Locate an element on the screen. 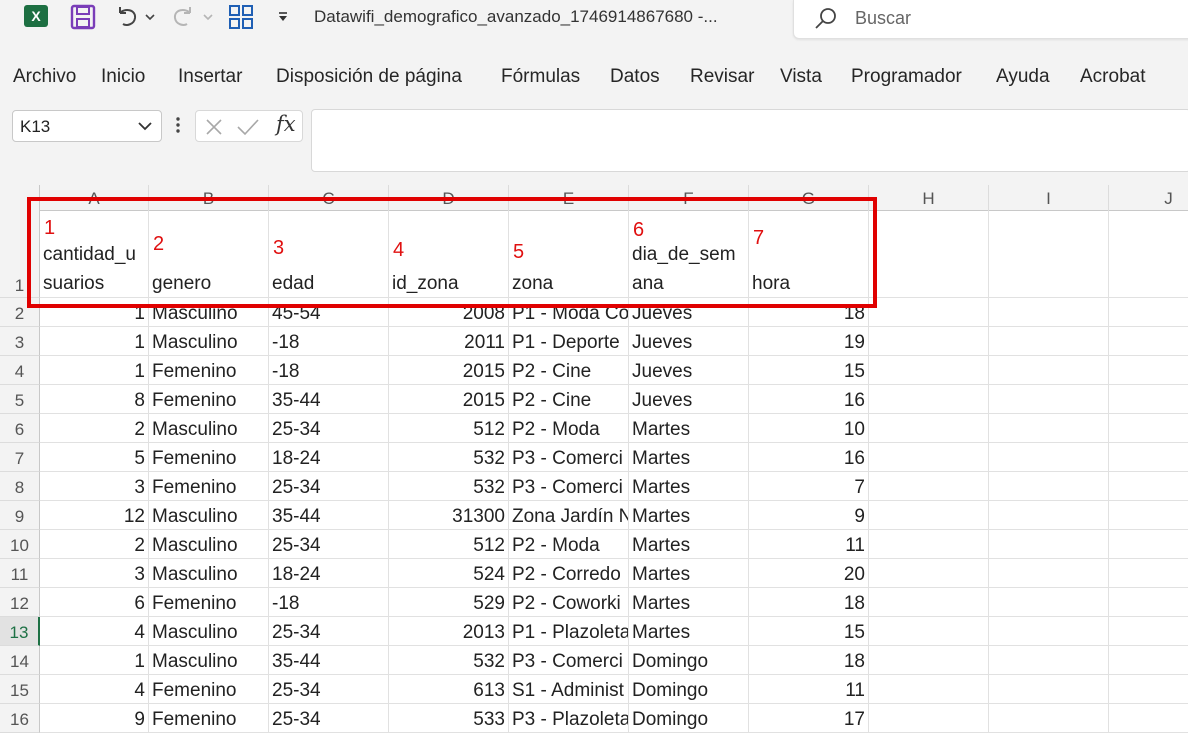 The image size is (1188, 735). row-header-16: 16 is located at coordinates (20, 718).